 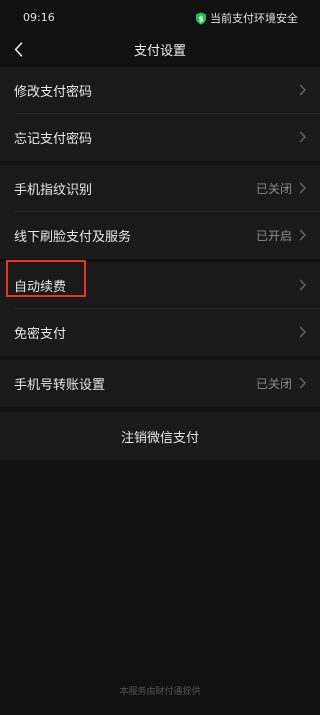 I want to click on highlight-box, so click(x=46, y=278).